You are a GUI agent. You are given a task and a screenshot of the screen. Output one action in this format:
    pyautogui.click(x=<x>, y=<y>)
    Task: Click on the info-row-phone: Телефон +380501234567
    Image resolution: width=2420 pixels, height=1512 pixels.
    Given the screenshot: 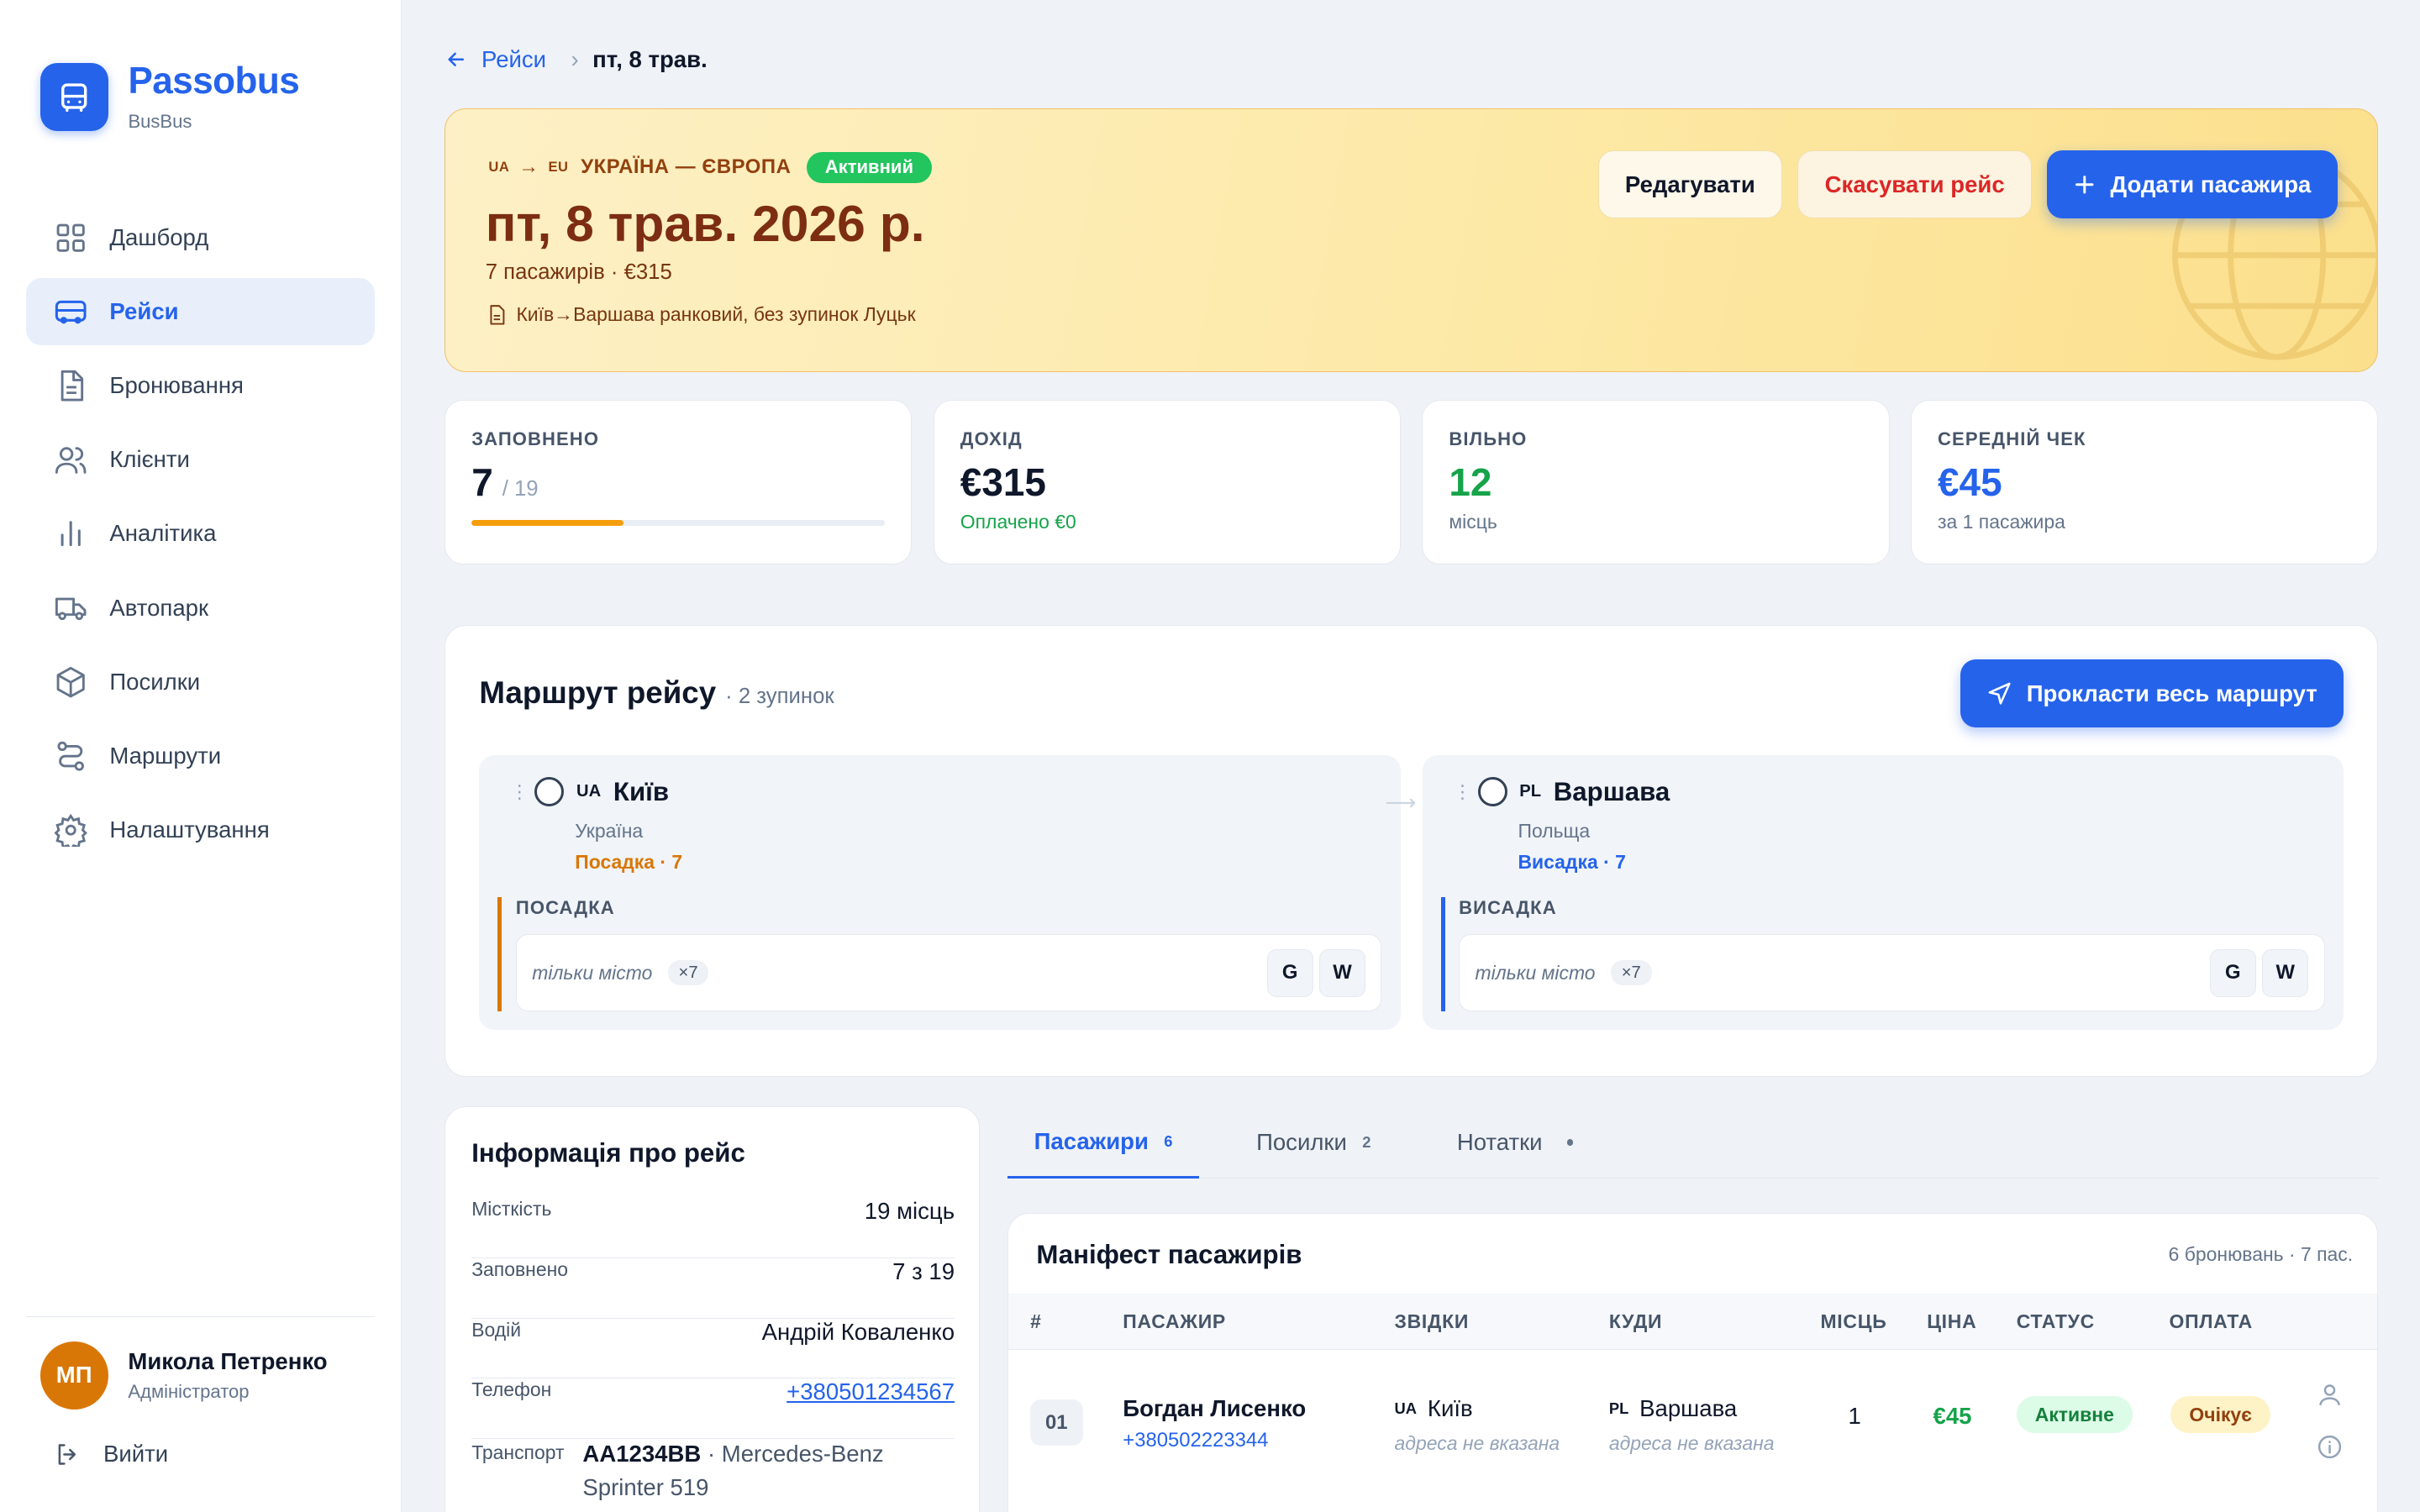 What is the action you would take?
    pyautogui.click(x=713, y=1408)
    